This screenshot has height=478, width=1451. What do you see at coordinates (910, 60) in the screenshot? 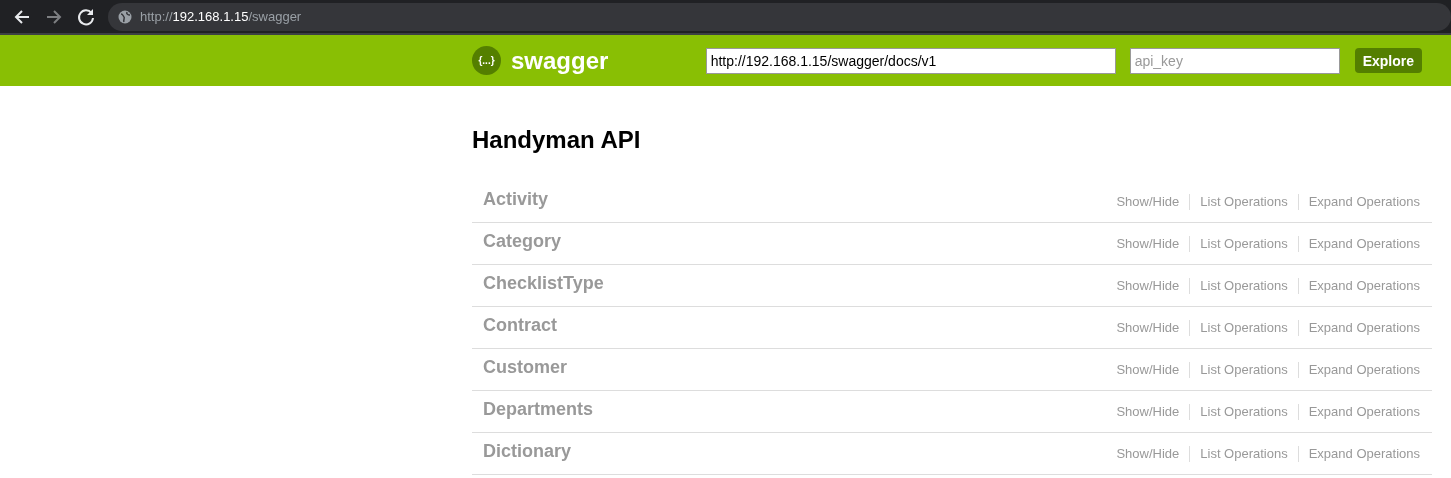
I see `url-field: http://192.168.1.15/swagger/docs/v1` at bounding box center [910, 60].